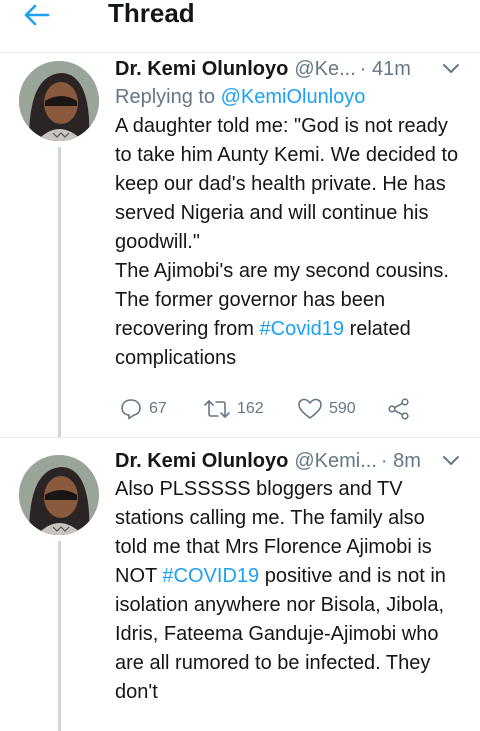 The image size is (480, 731). What do you see at coordinates (302, 329) in the screenshot?
I see `hashtag-link: #Covid19` at bounding box center [302, 329].